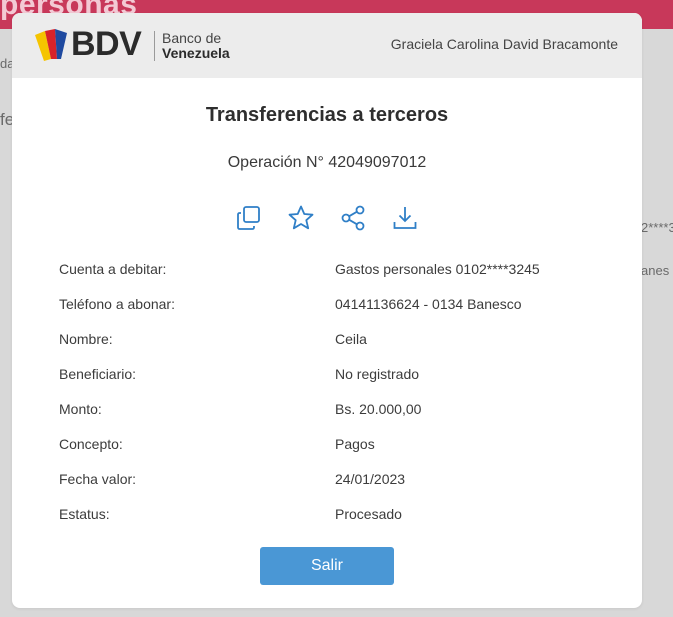 The image size is (673, 617). I want to click on background-text-fragment: anes, so click(655, 270).